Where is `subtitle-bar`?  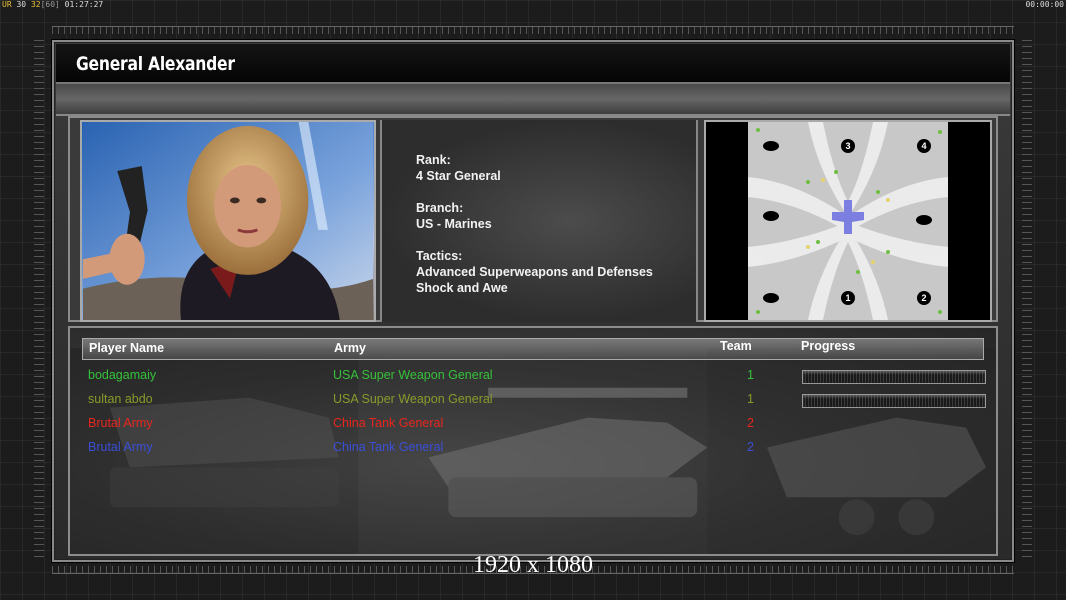
subtitle-bar is located at coordinates (533, 100).